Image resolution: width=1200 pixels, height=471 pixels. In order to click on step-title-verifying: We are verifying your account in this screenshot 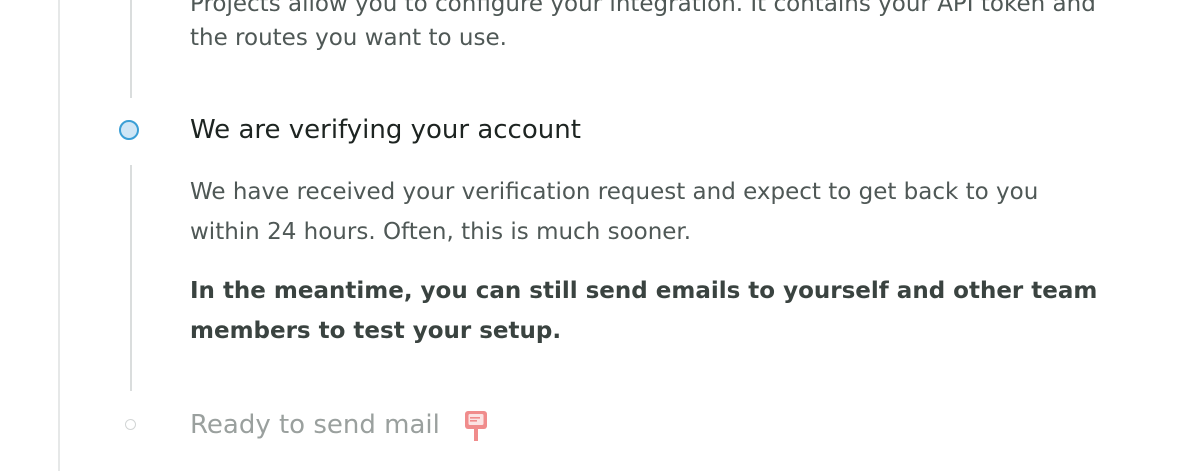, I will do `click(385, 130)`.